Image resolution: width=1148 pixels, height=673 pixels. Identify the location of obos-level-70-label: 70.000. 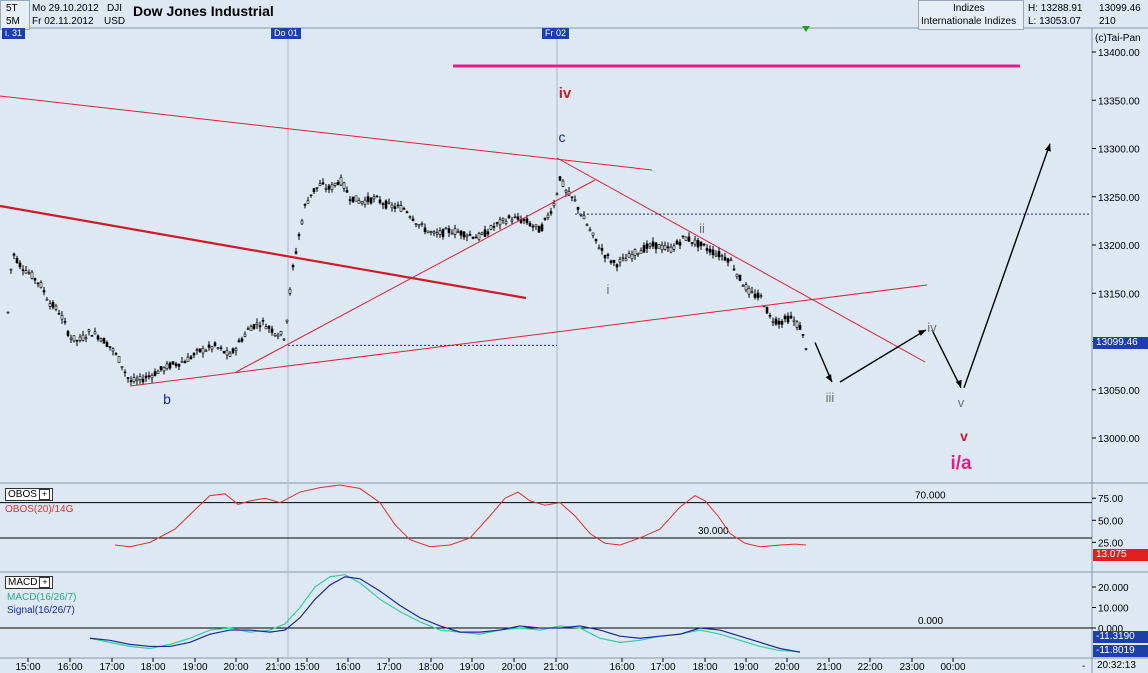
(930, 496).